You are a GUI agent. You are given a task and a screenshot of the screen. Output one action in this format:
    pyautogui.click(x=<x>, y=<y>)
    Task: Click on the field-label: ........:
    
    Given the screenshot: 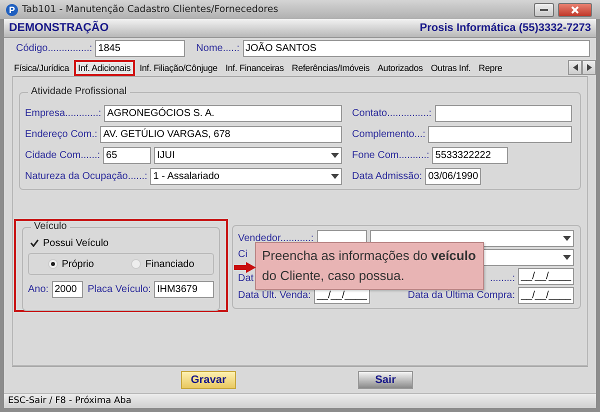 What is the action you would take?
    pyautogui.click(x=502, y=279)
    